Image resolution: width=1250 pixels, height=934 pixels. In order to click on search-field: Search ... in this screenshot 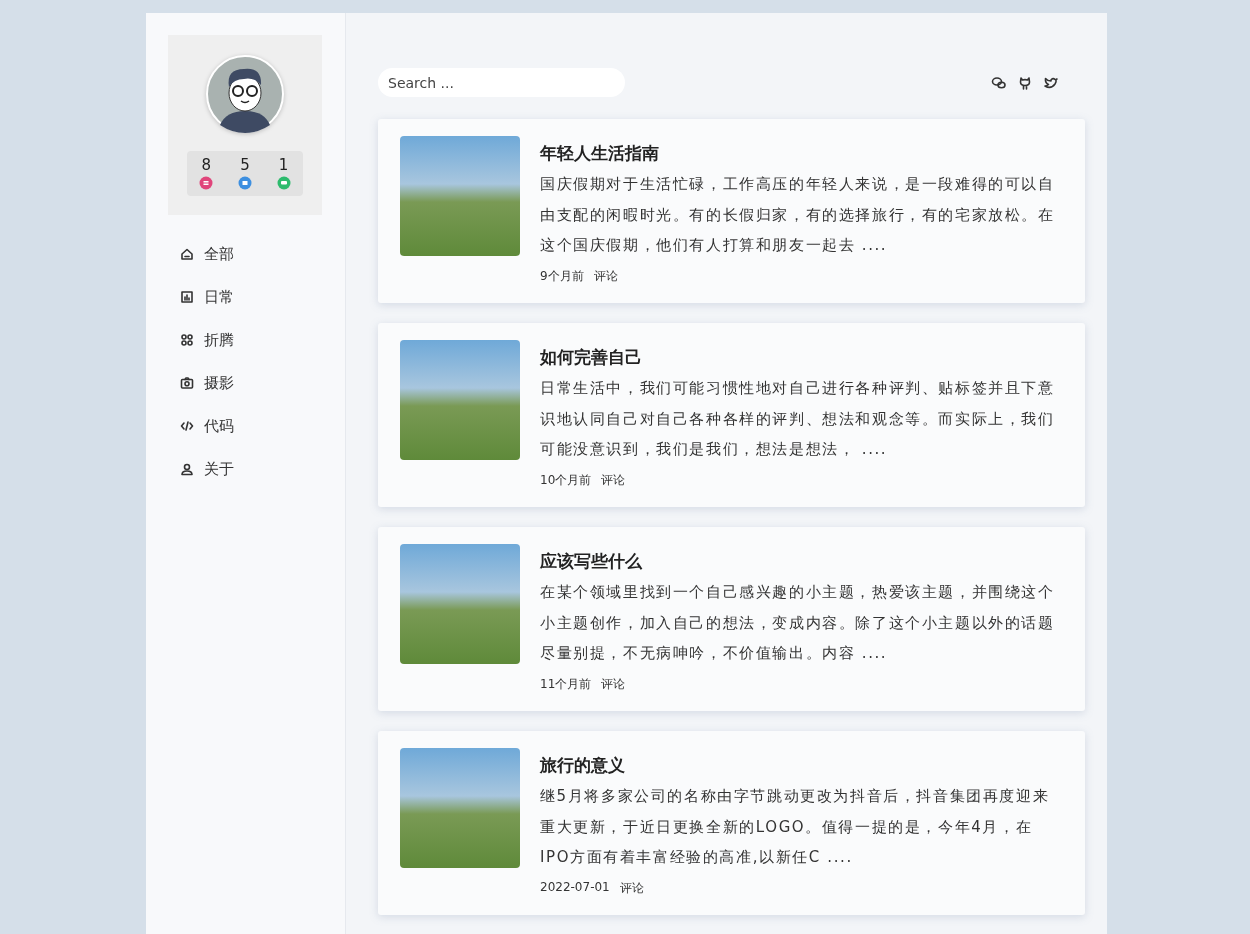, I will do `click(501, 82)`.